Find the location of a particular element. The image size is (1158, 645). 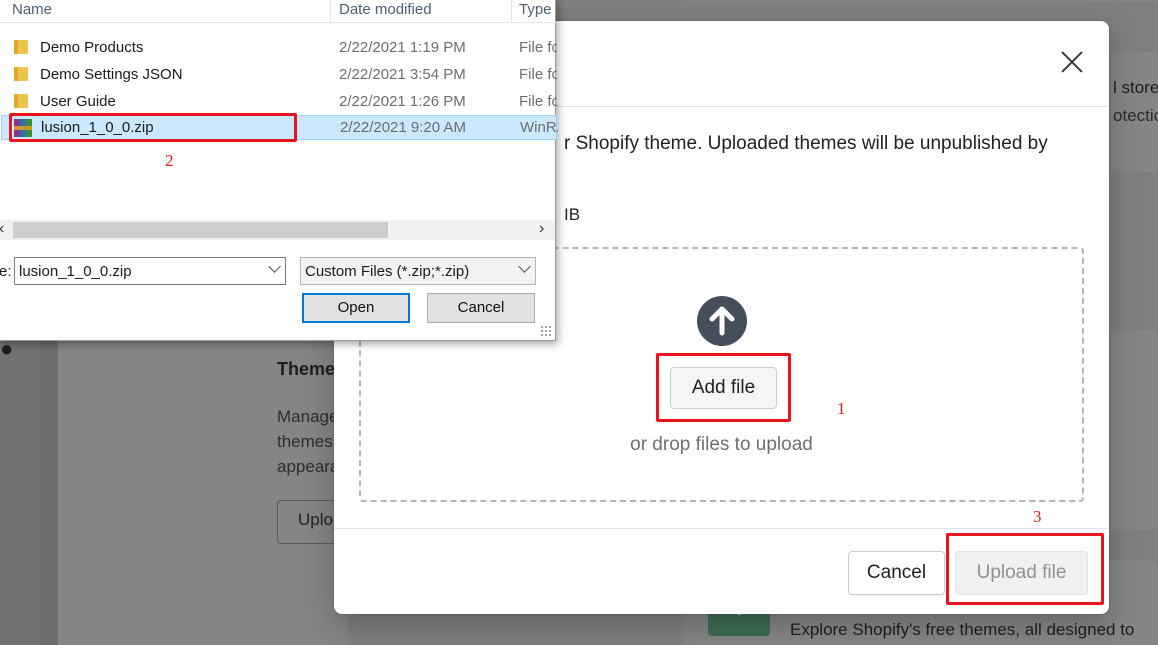

background-text-stores: l stores is located at coordinates (1135, 87).